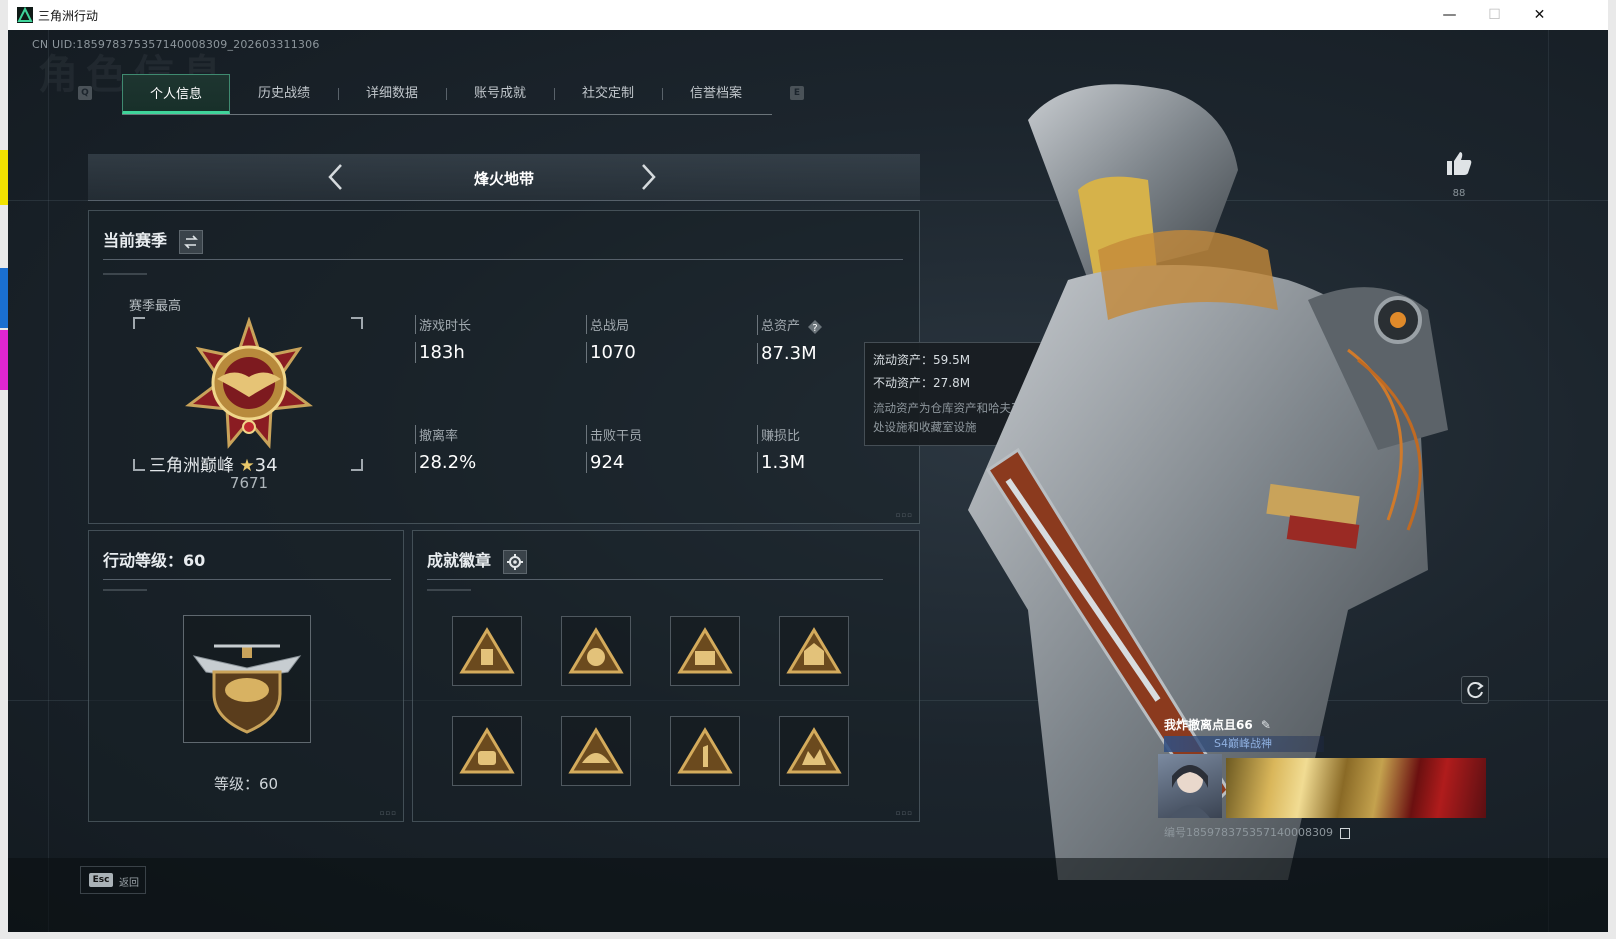 This screenshot has width=1616, height=939. Describe the element at coordinates (392, 94) in the screenshot. I see `tab-detailed-data: 详细数据` at that location.